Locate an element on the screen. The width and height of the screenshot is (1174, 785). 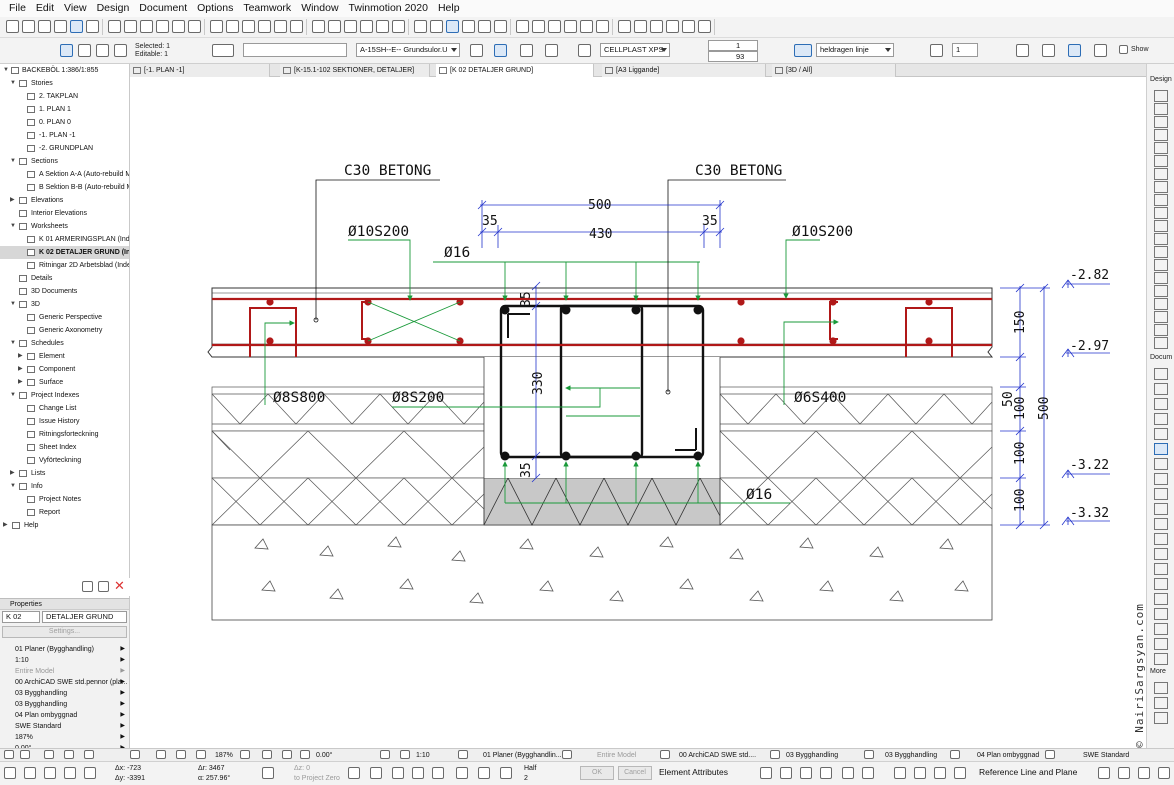
line-icon is located at coordinates (436, 26).